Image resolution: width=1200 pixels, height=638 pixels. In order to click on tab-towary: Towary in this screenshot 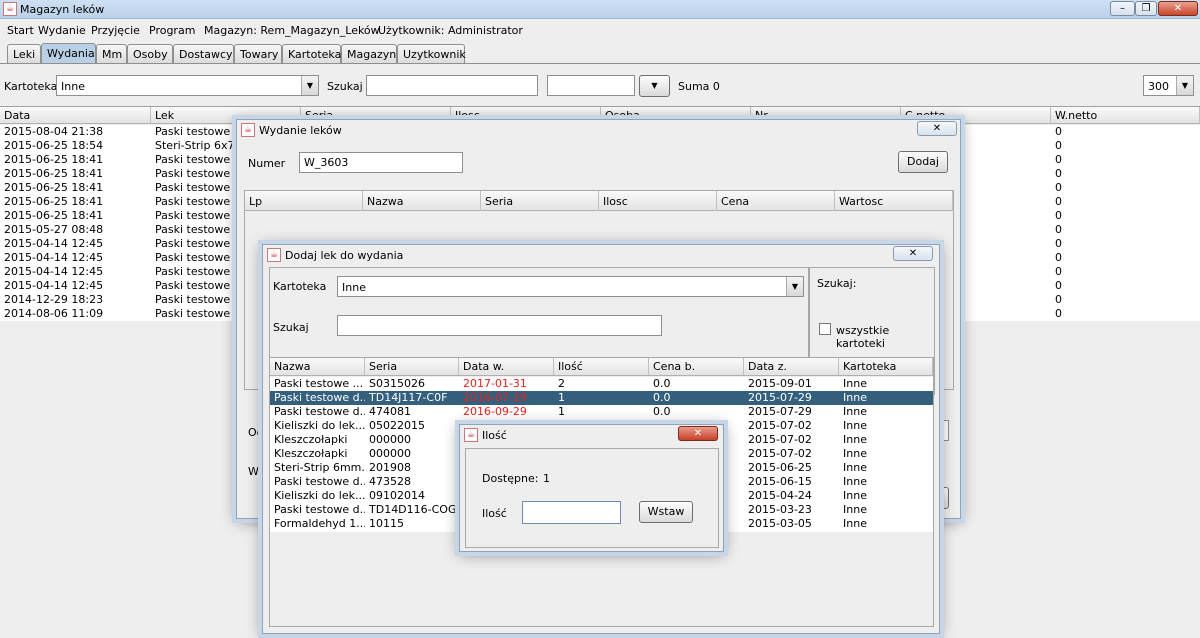, I will do `click(258, 53)`.